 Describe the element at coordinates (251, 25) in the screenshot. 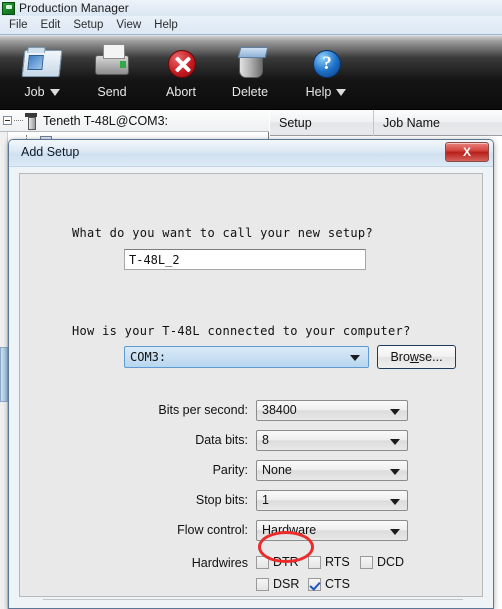

I see `menubar: File Edit Setup View Help` at that location.